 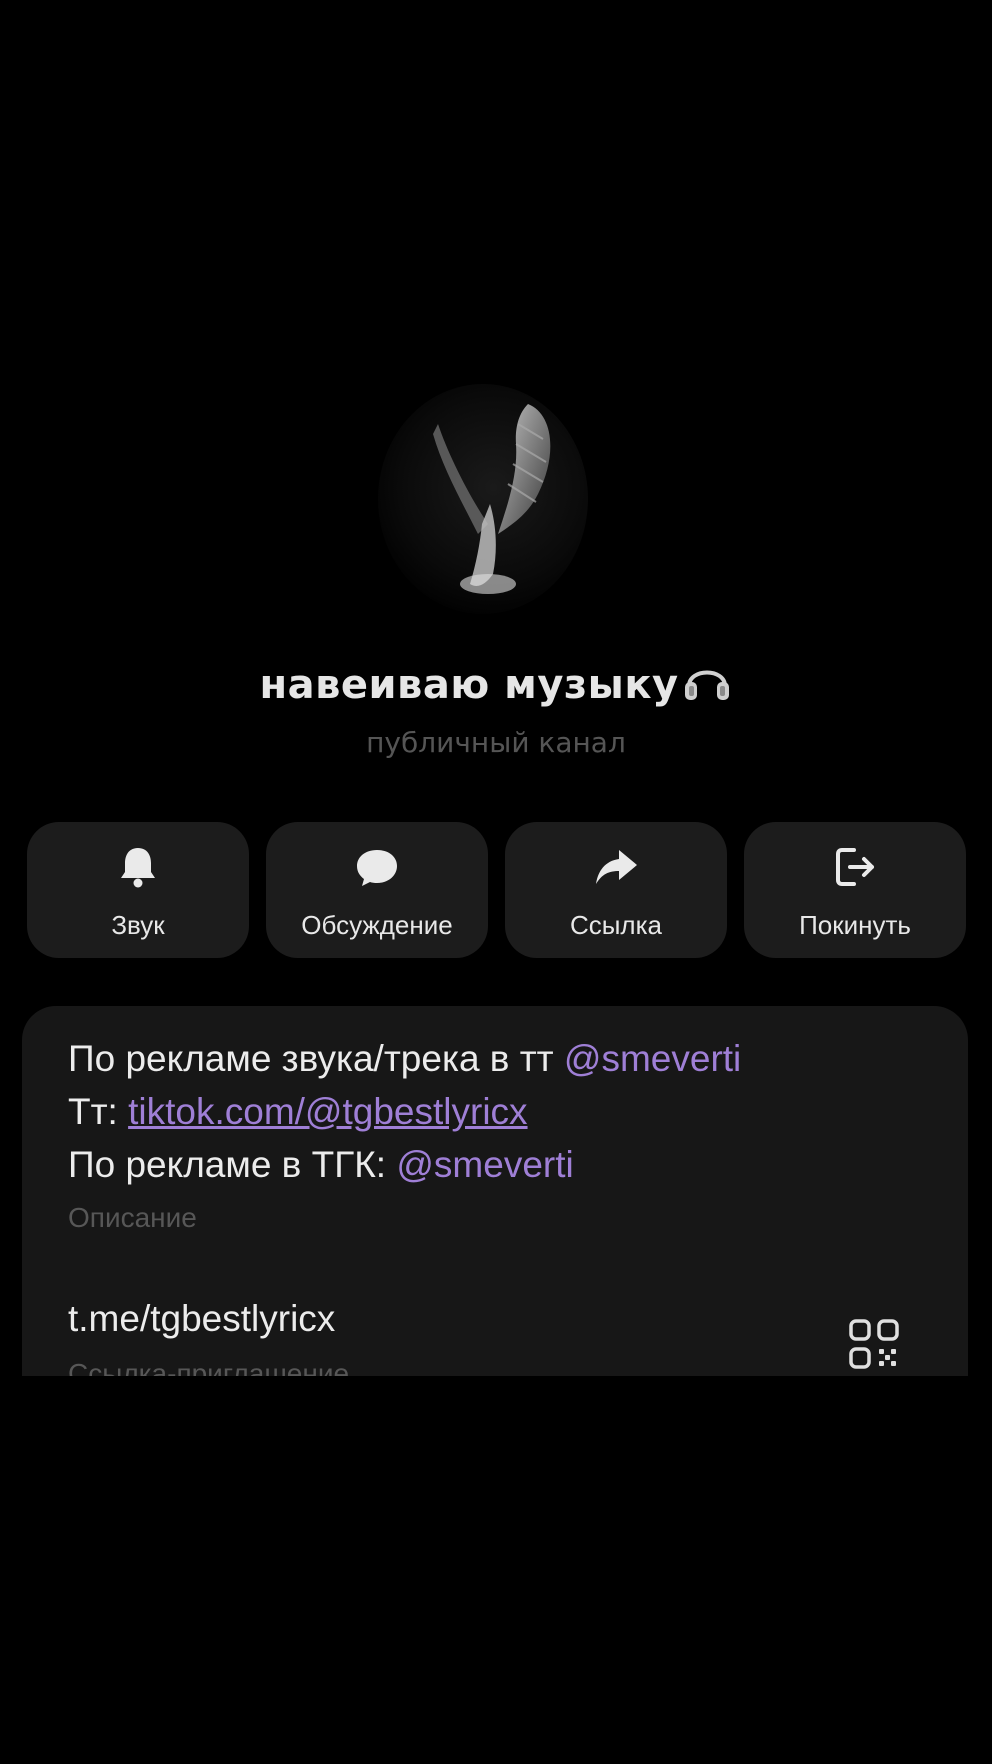 What do you see at coordinates (138, 925) in the screenshot?
I see `sound-label: Звук` at bounding box center [138, 925].